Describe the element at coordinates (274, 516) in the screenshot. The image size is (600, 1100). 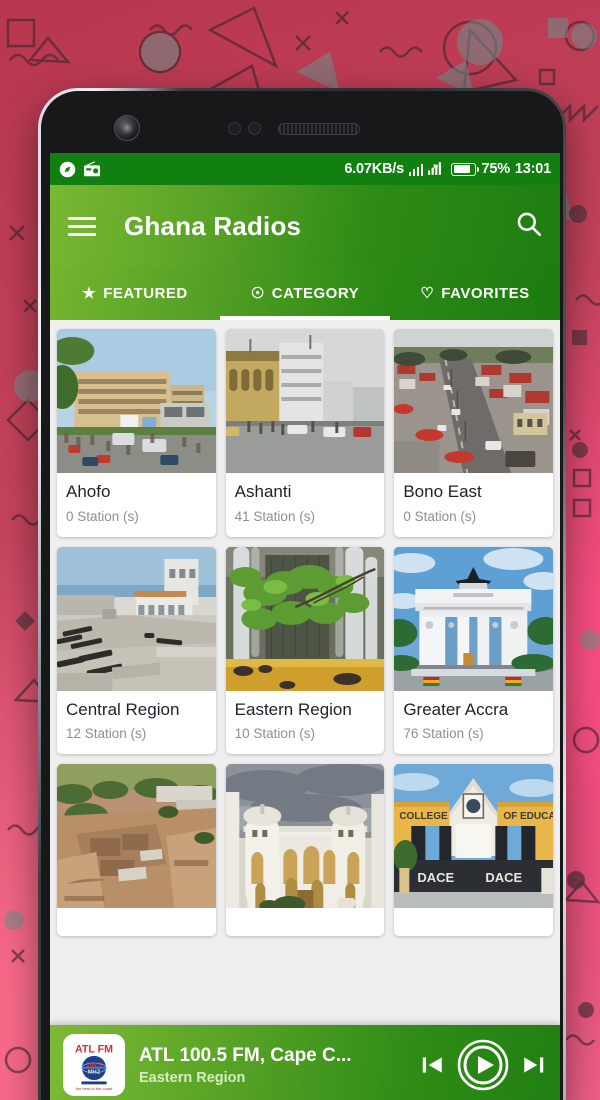
I see `card-station-count: 41 Station (s)` at that location.